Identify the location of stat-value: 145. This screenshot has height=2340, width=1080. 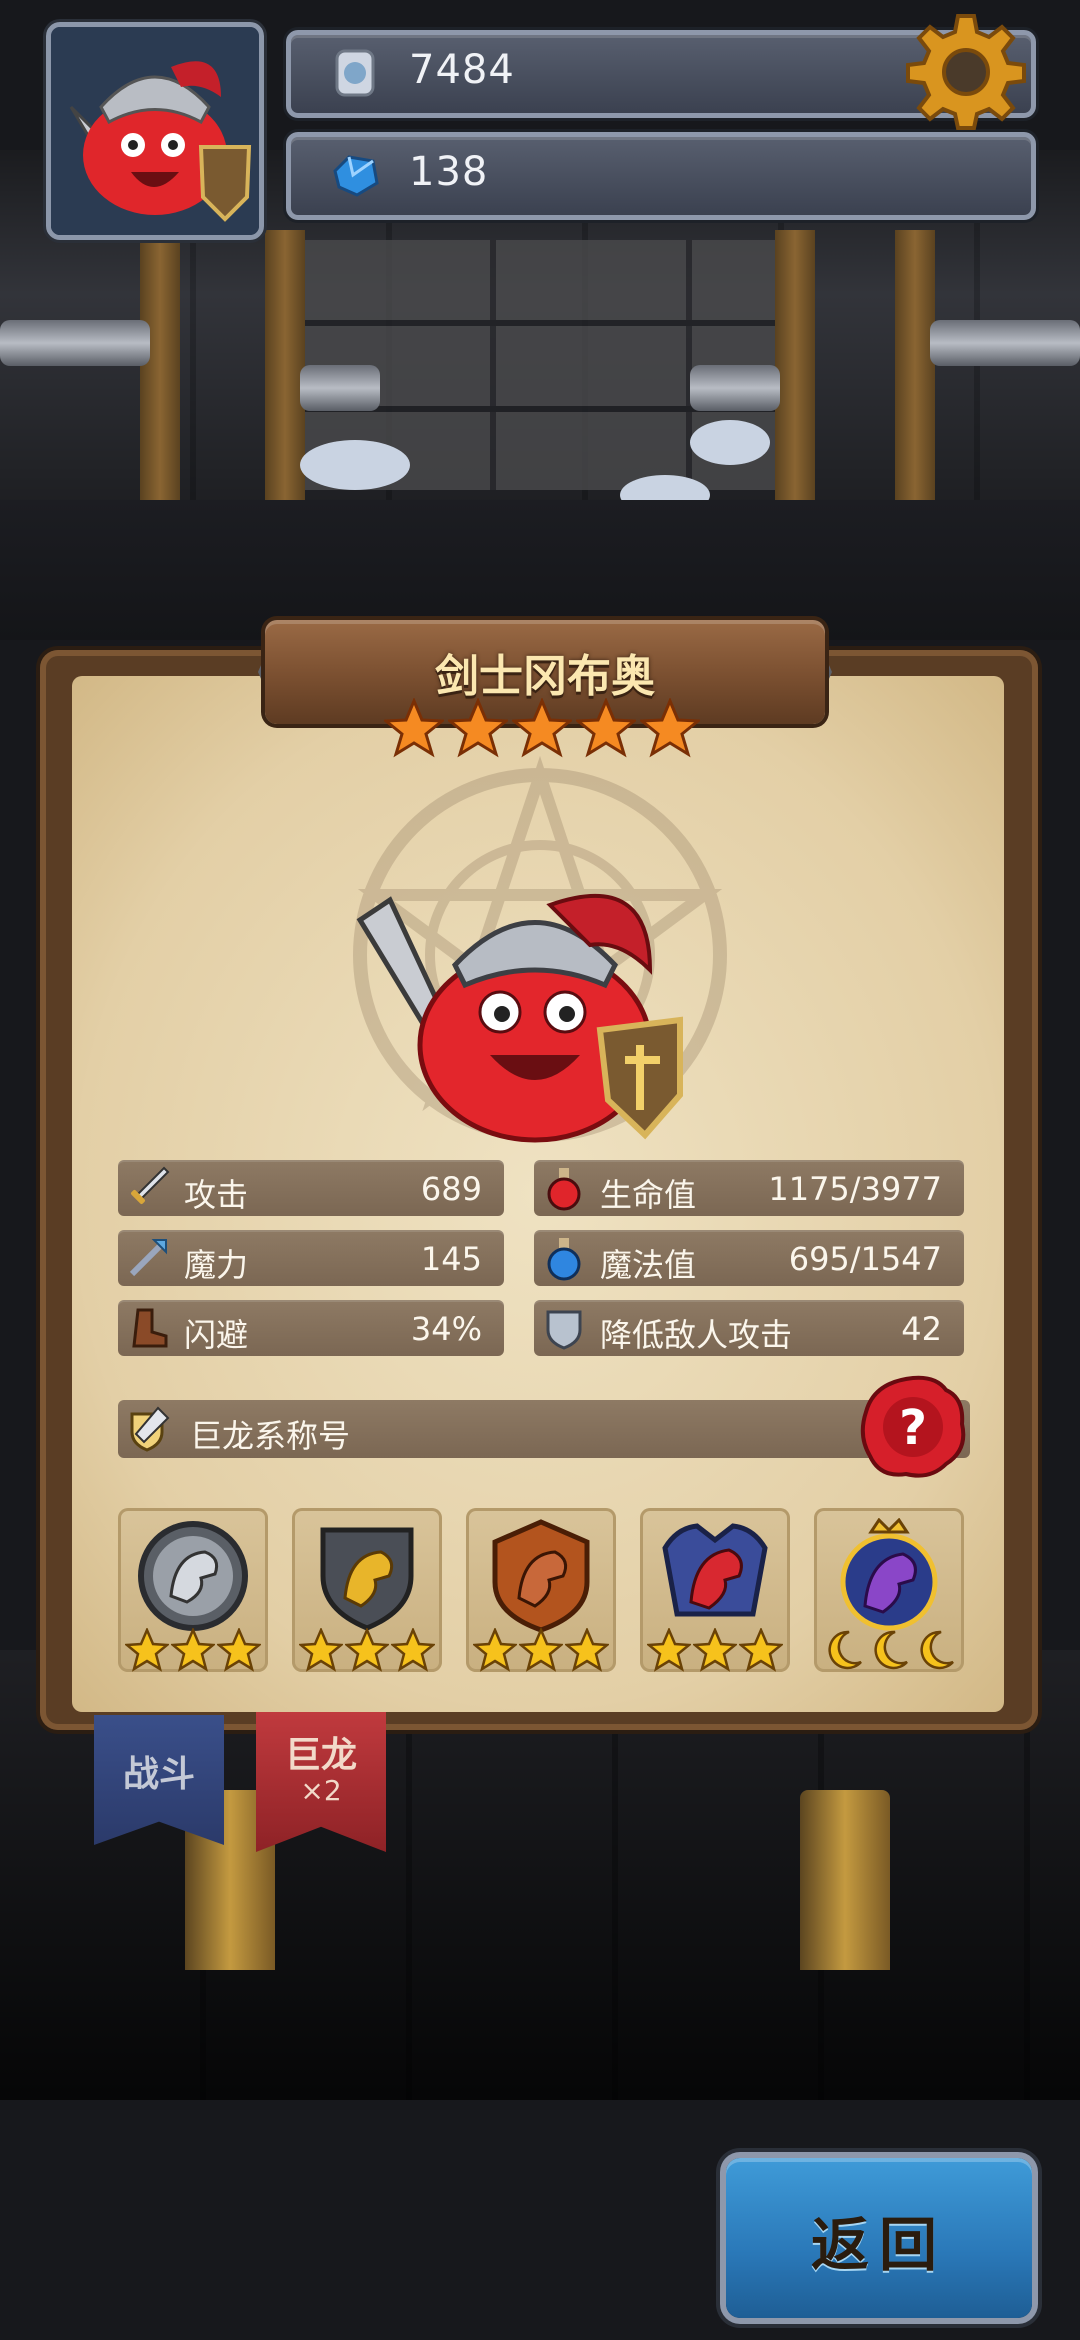
(451, 1259).